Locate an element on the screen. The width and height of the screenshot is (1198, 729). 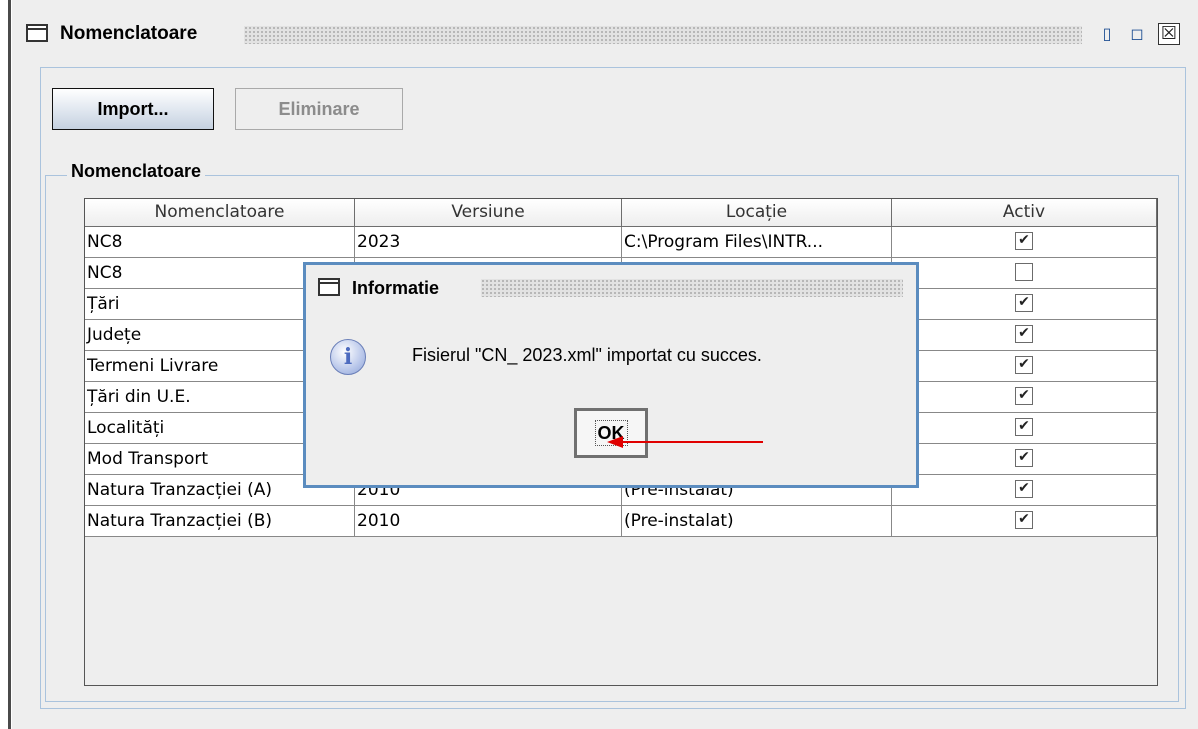
dialog-titlebar: Informatie is located at coordinates (611, 287).